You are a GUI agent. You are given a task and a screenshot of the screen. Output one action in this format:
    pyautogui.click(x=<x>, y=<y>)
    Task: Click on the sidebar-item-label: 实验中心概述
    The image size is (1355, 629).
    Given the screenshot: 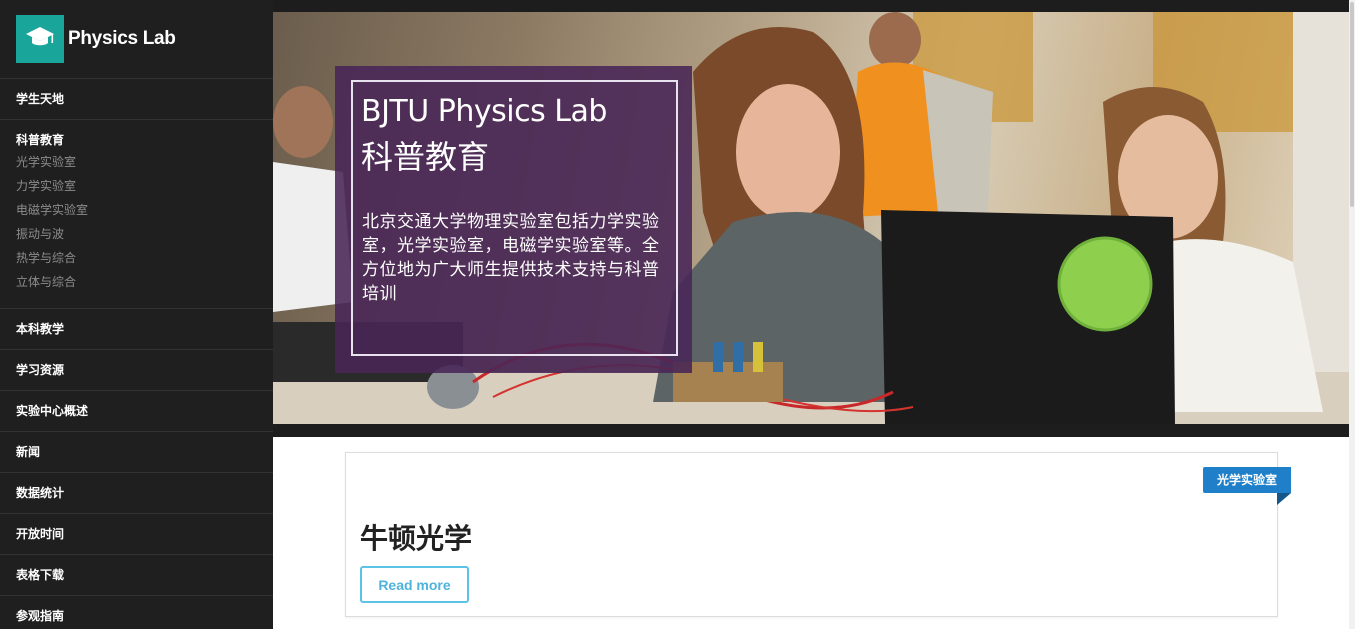 What is the action you would take?
    pyautogui.click(x=52, y=411)
    